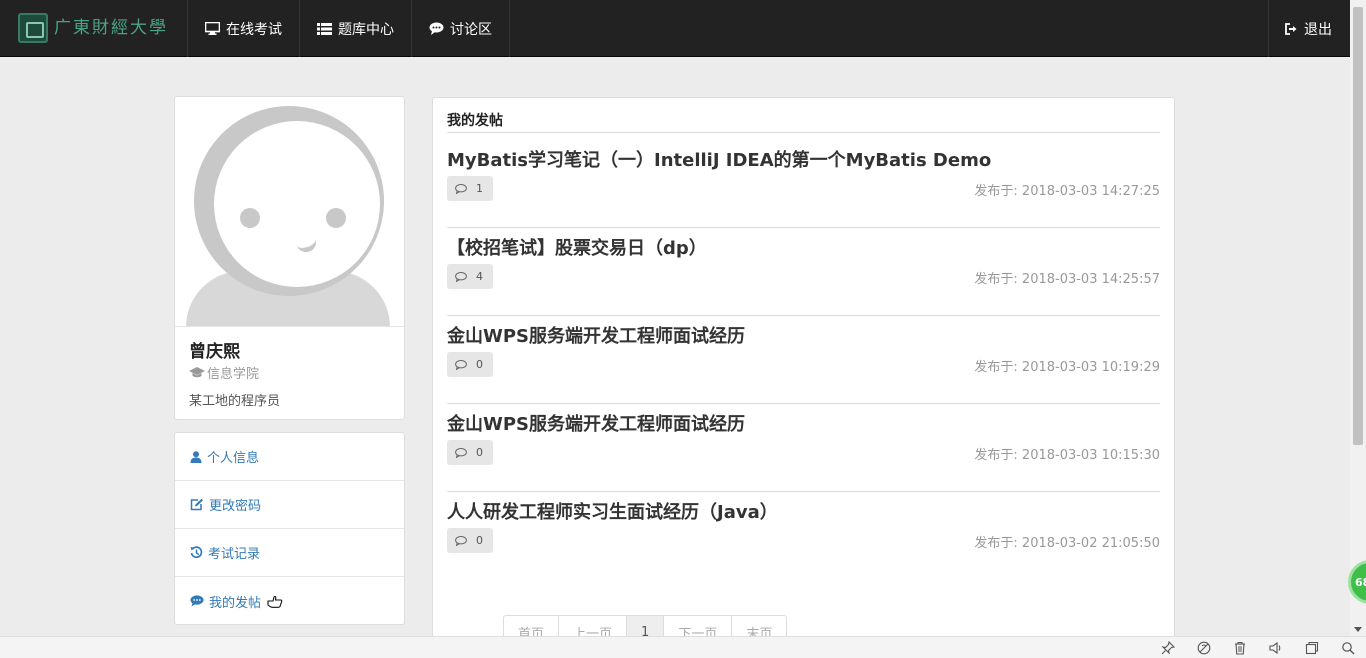  What do you see at coordinates (1067, 279) in the screenshot?
I see `post-date: 发布于: 2018-03-03 14:25:57` at bounding box center [1067, 279].